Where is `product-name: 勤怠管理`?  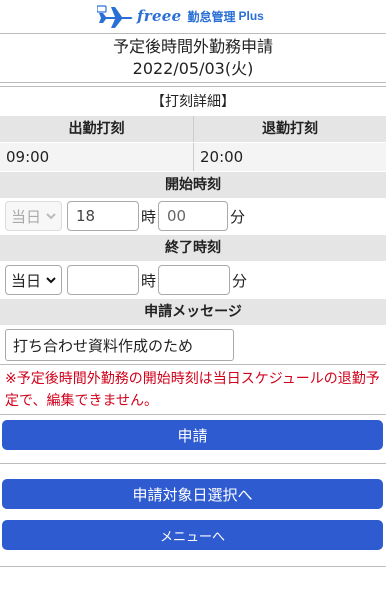
product-name: 勤怠管理 is located at coordinates (211, 16).